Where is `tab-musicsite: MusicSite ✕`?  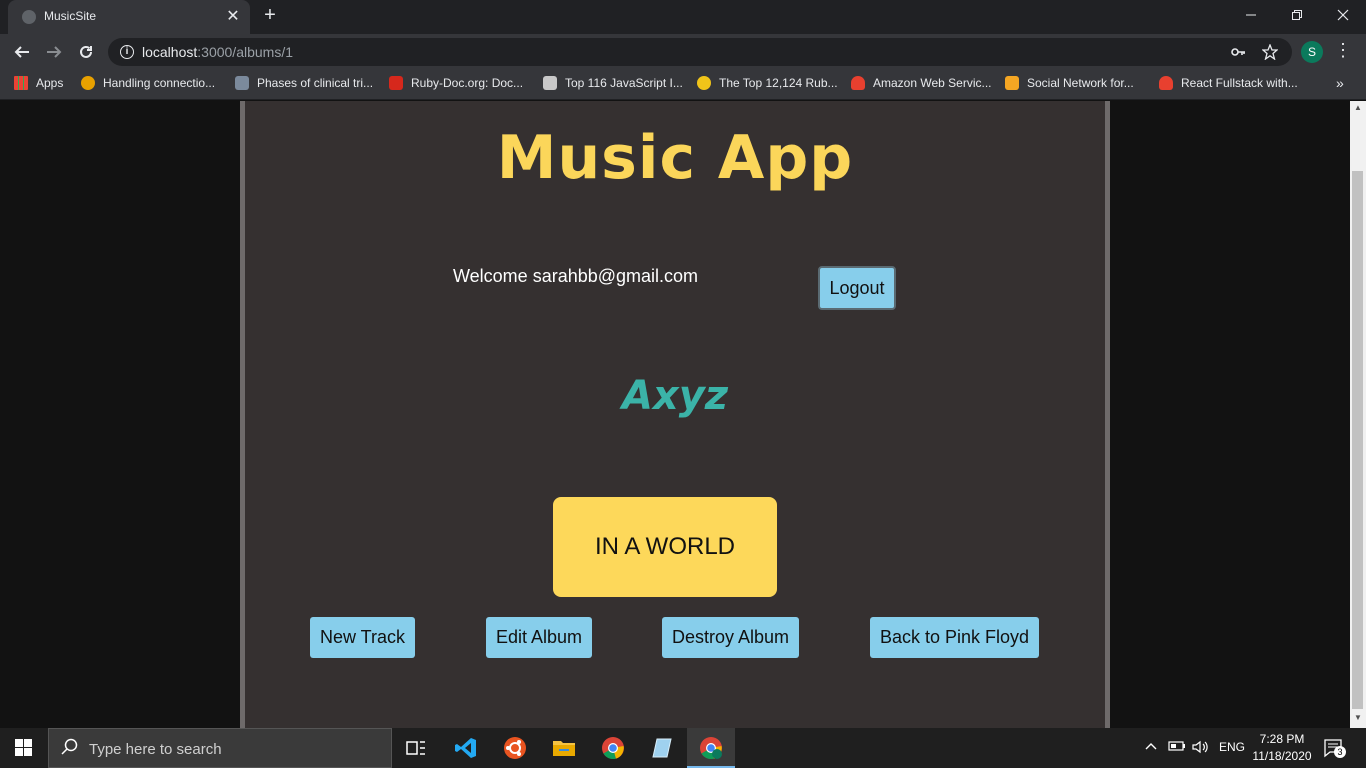
tab-musicsite: MusicSite ✕ is located at coordinates (129, 17).